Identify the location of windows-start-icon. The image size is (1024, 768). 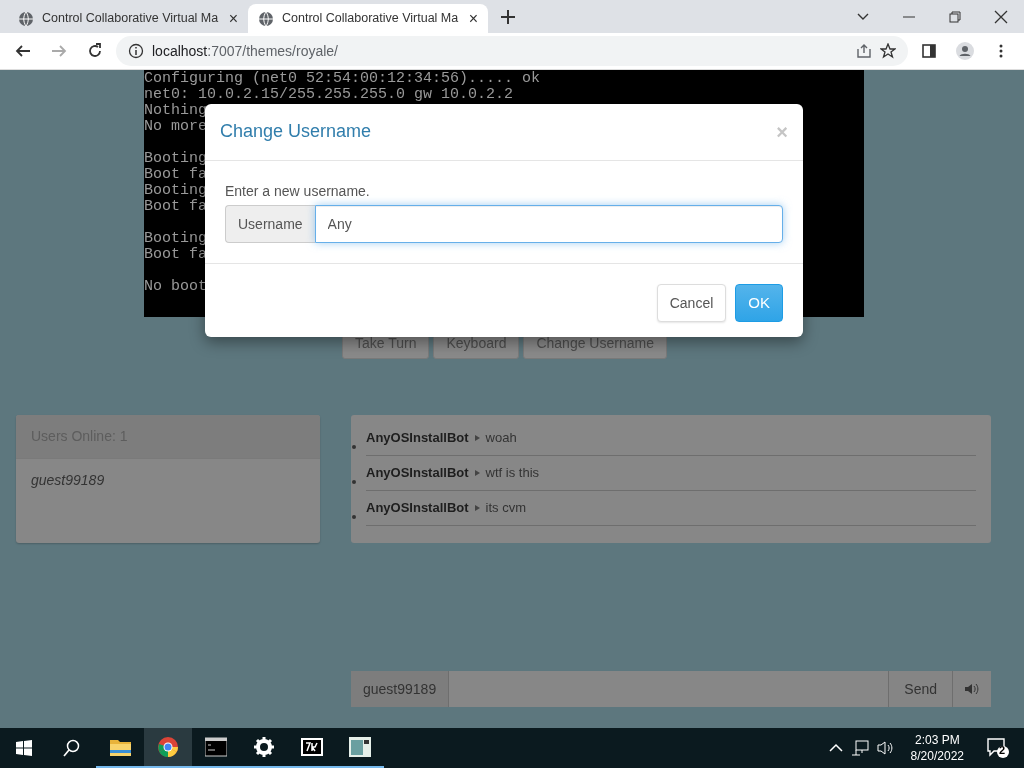
(24, 748).